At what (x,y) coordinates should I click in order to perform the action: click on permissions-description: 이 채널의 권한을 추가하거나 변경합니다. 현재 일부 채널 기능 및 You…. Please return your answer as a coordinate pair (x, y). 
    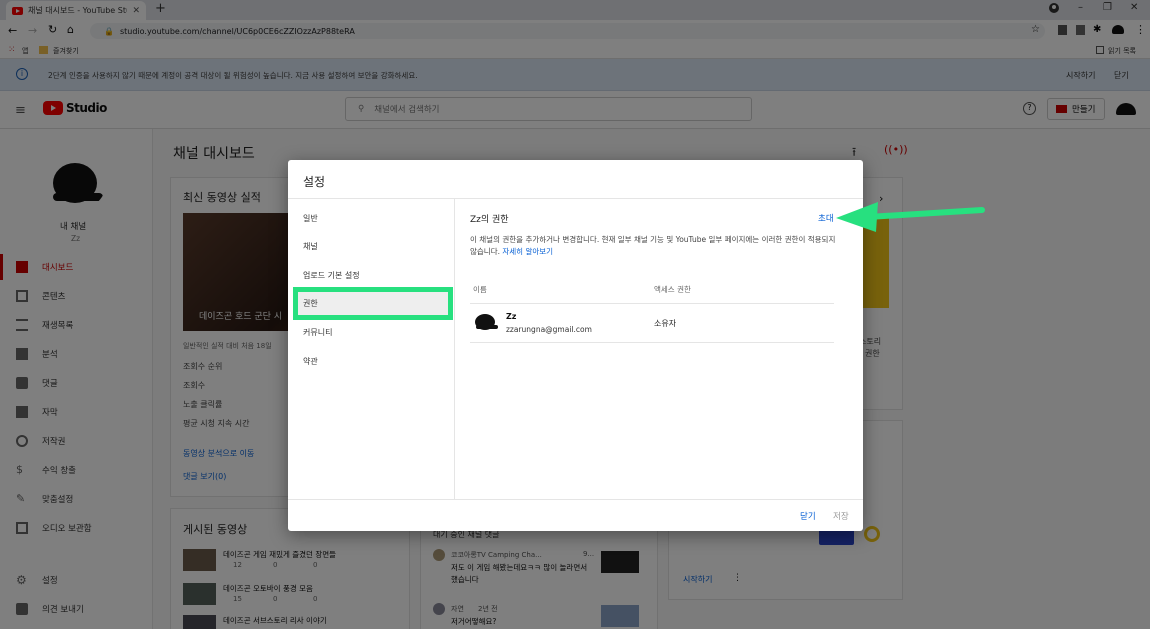
    Looking at the image, I should click on (655, 246).